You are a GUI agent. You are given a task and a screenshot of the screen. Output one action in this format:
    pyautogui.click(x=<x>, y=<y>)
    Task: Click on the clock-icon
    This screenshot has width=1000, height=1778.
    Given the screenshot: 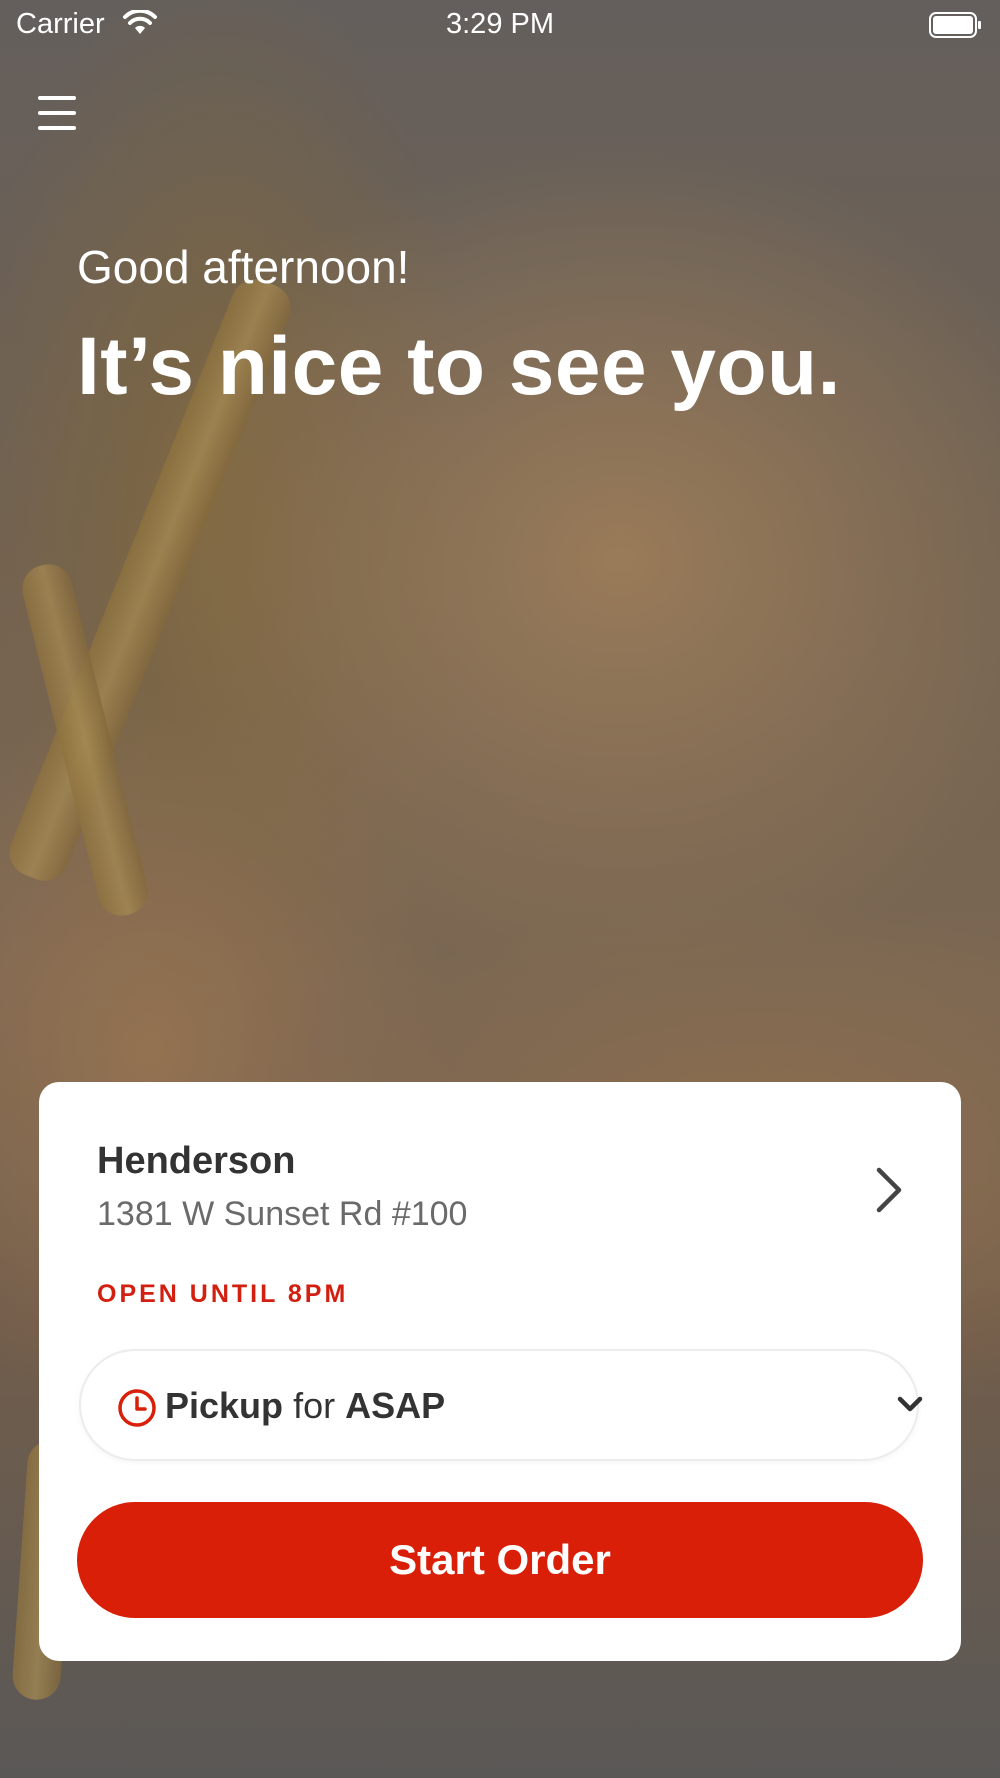 What is the action you would take?
    pyautogui.click(x=137, y=1410)
    